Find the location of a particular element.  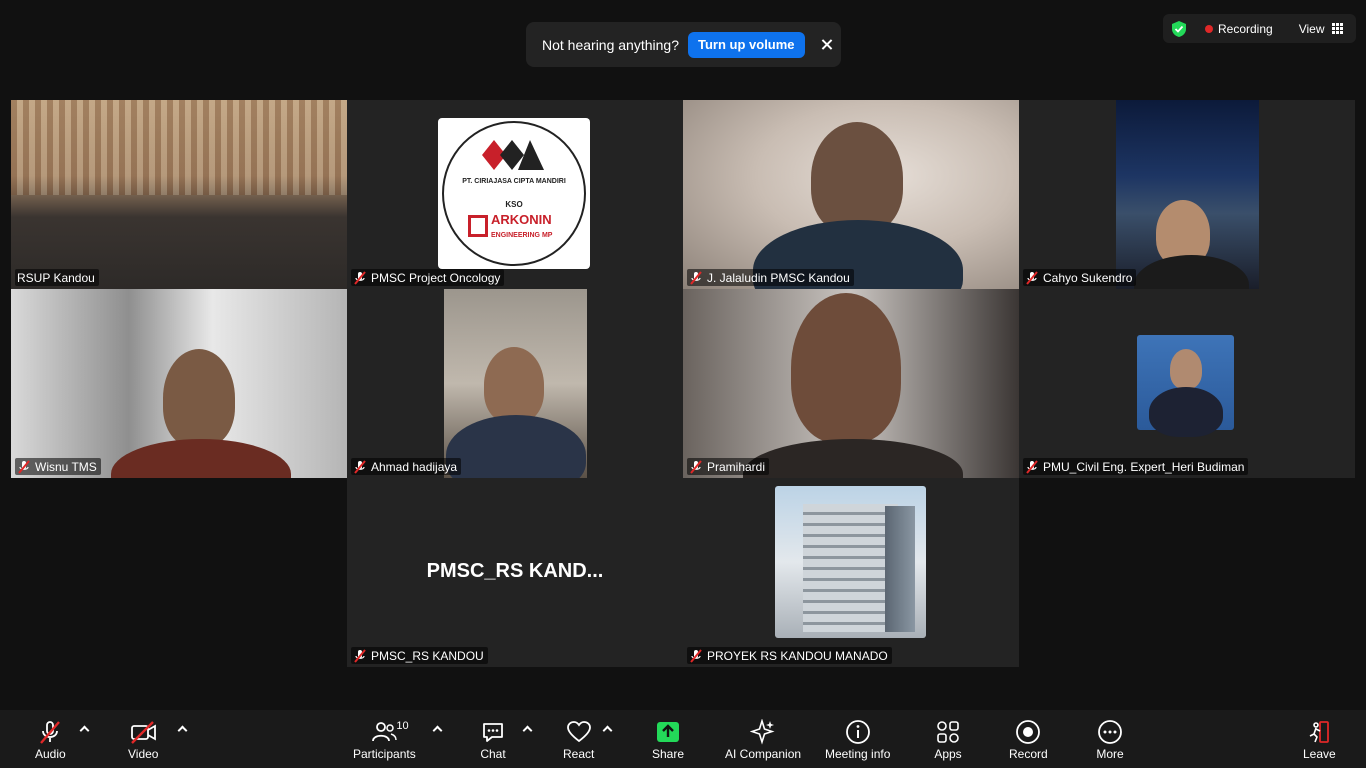

view-label: View is located at coordinates (1311, 28).